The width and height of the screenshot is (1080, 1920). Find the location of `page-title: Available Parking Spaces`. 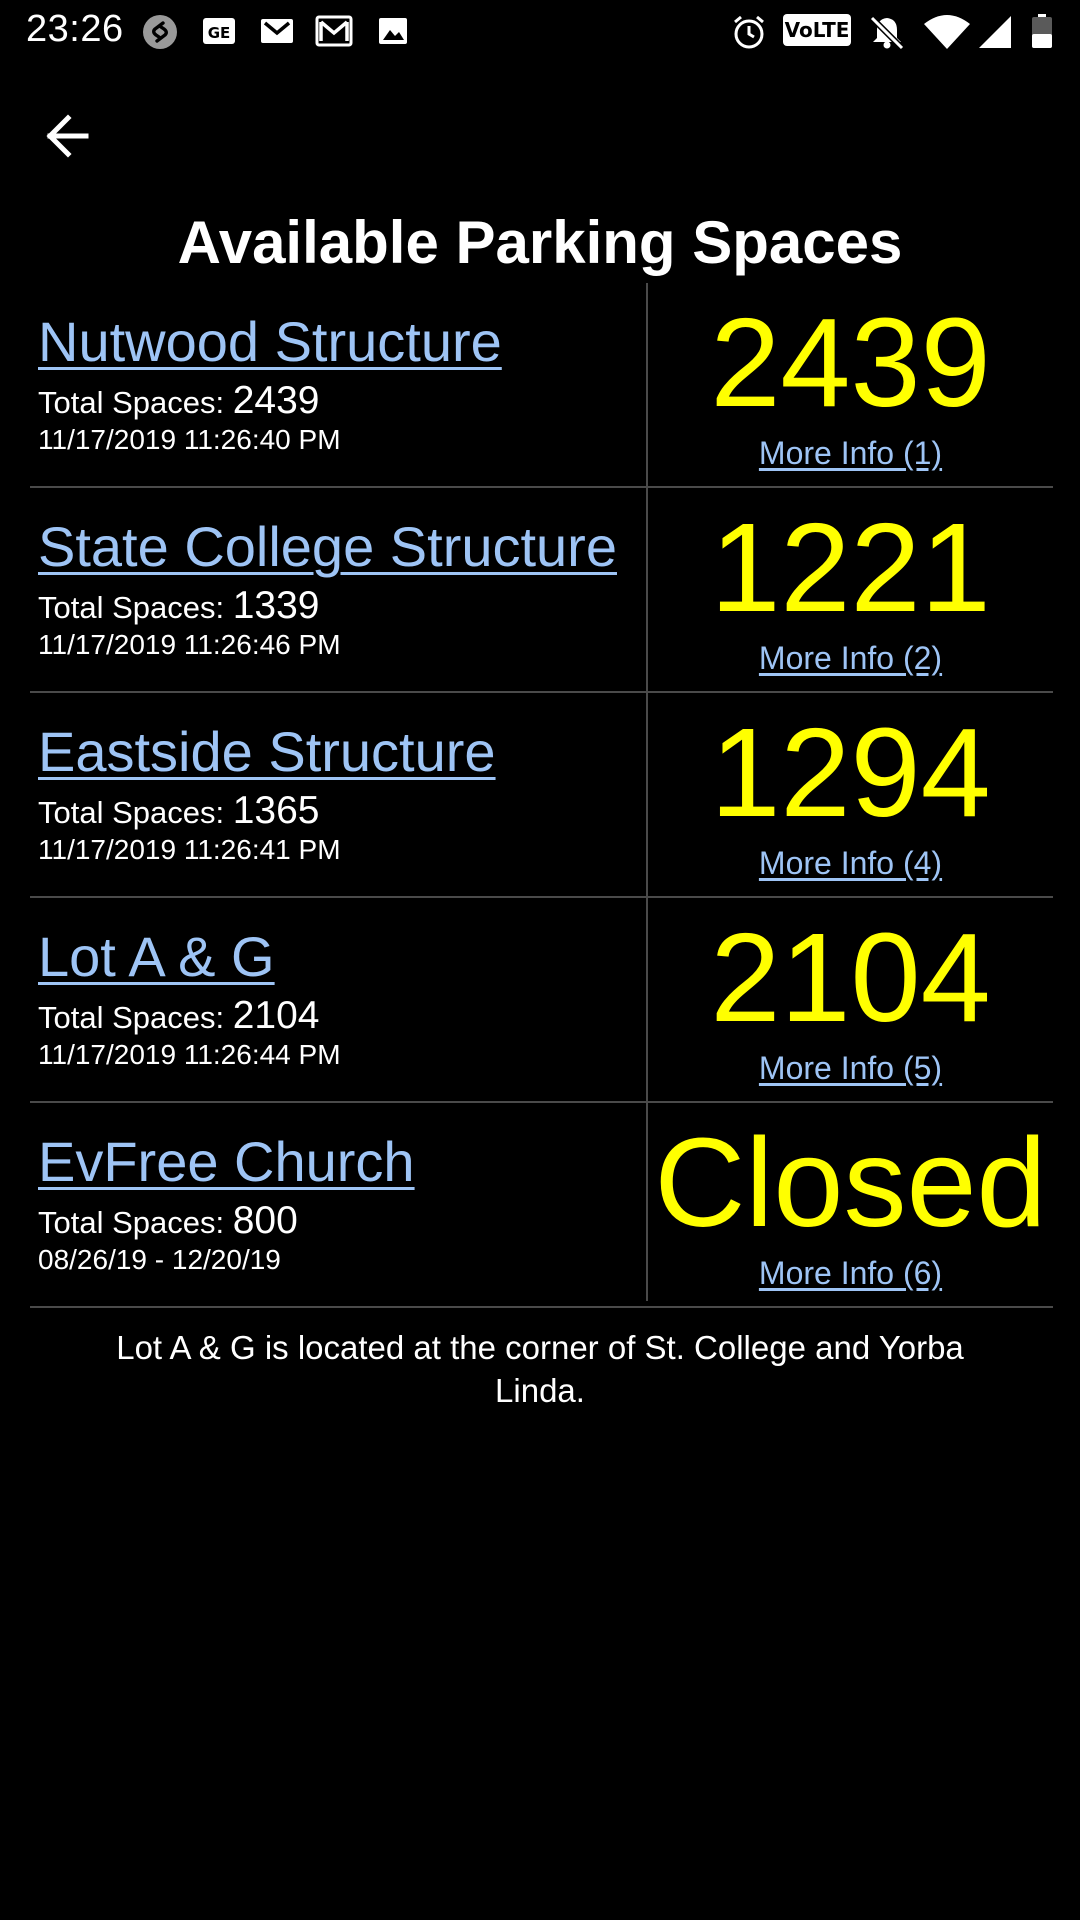

page-title: Available Parking Spaces is located at coordinates (540, 242).